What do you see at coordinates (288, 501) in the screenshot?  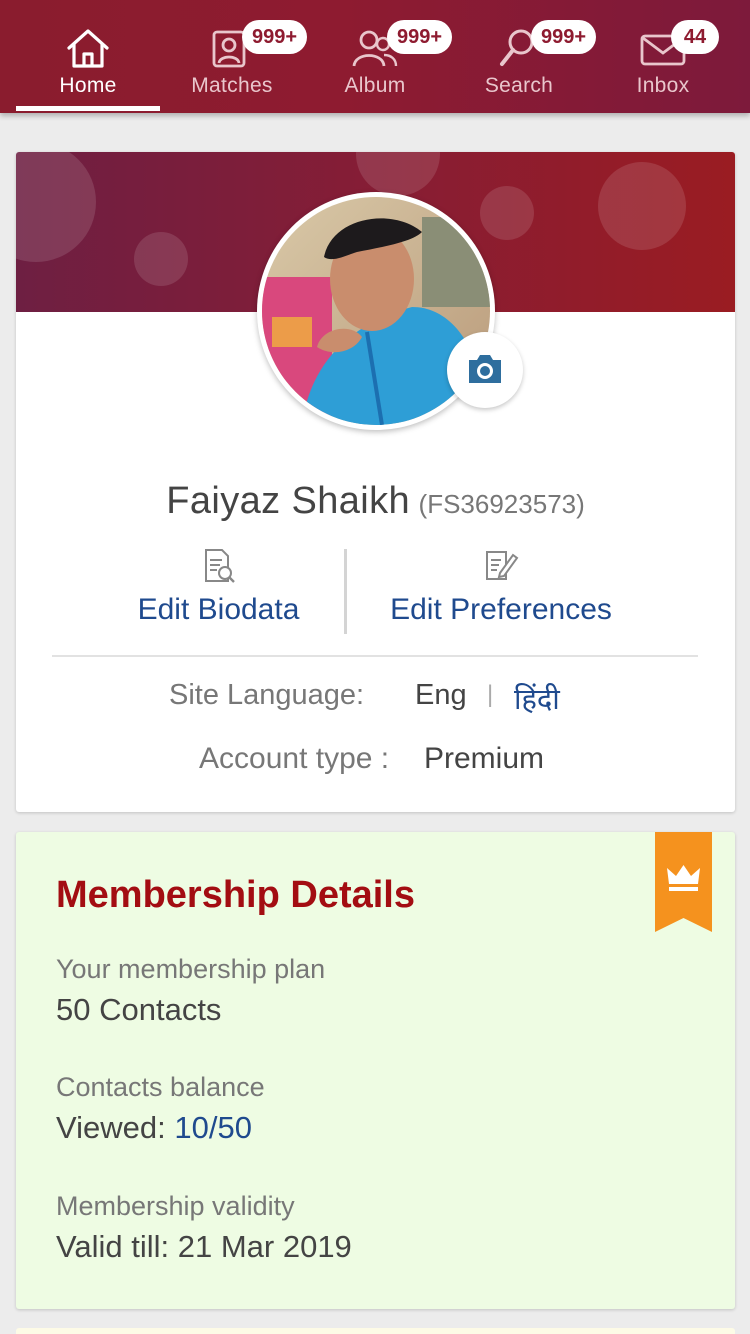 I see `profile-name: Faiyaz Shaikh` at bounding box center [288, 501].